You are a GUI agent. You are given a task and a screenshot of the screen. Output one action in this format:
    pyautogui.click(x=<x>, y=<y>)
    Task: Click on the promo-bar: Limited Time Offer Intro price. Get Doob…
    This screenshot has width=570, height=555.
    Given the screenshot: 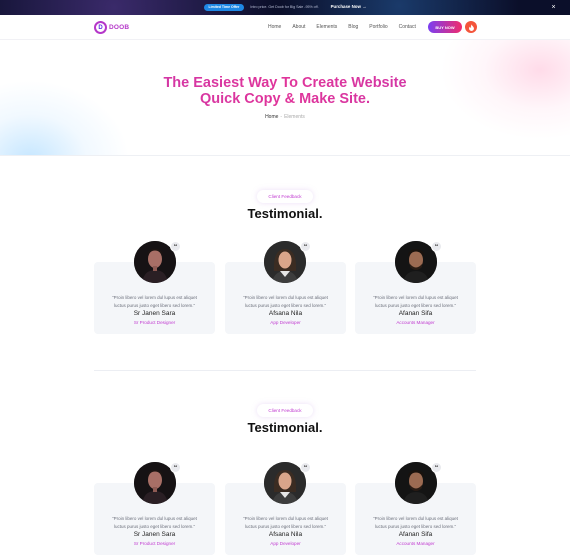 What is the action you would take?
    pyautogui.click(x=285, y=7)
    